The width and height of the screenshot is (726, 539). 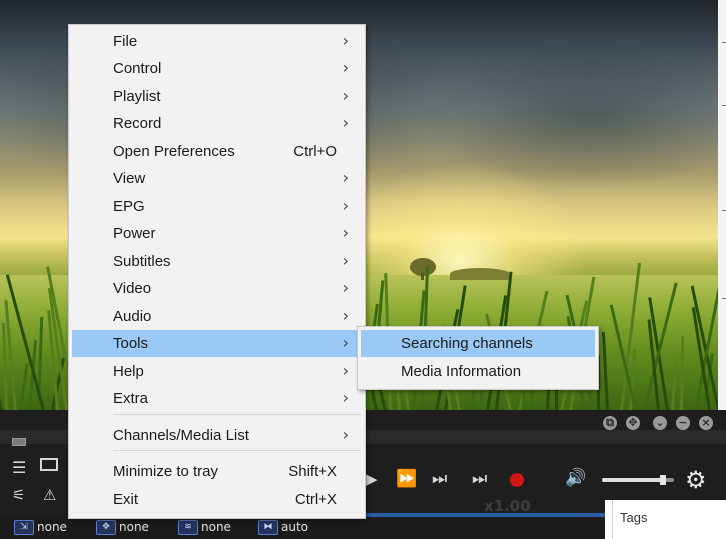 I want to click on next-frame-icon: ⏭, so click(x=439, y=479).